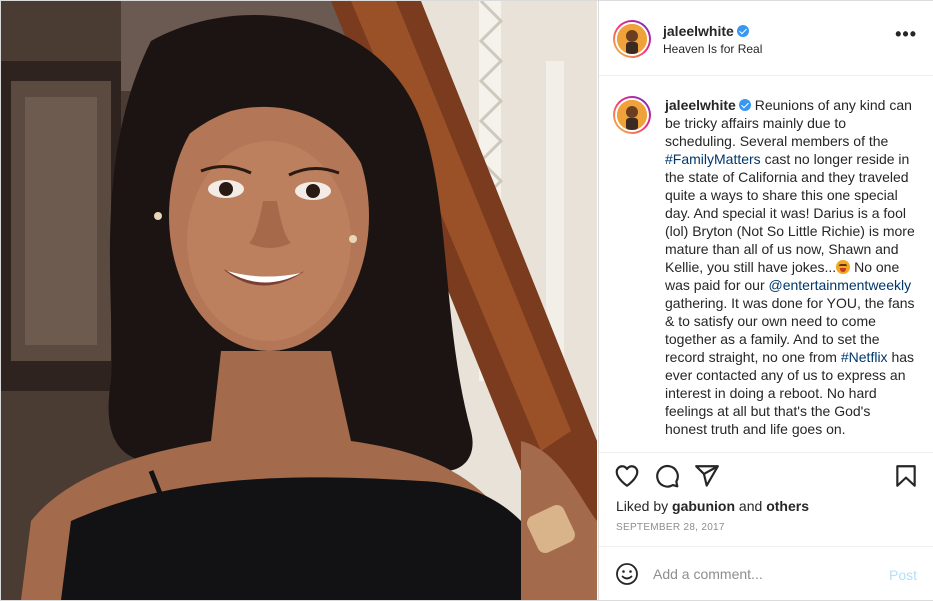  I want to click on author-username-text: jaleelwhite, so click(698, 31).